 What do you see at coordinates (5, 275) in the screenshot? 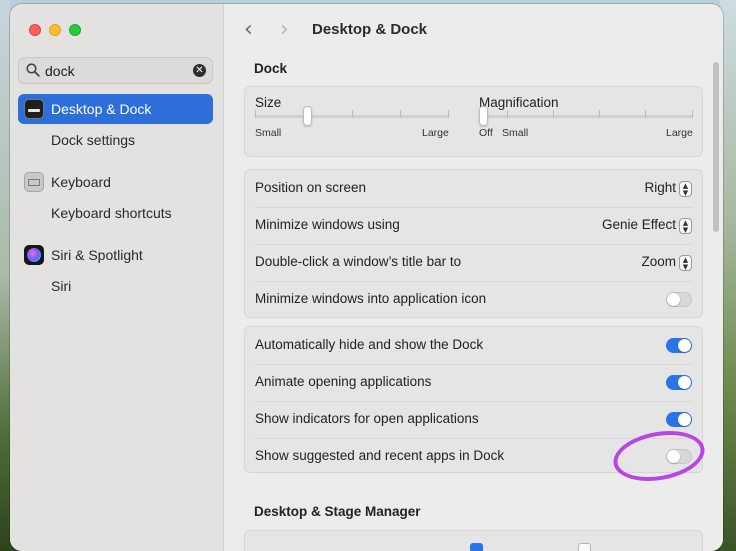
I see `wallpaper-left` at bounding box center [5, 275].